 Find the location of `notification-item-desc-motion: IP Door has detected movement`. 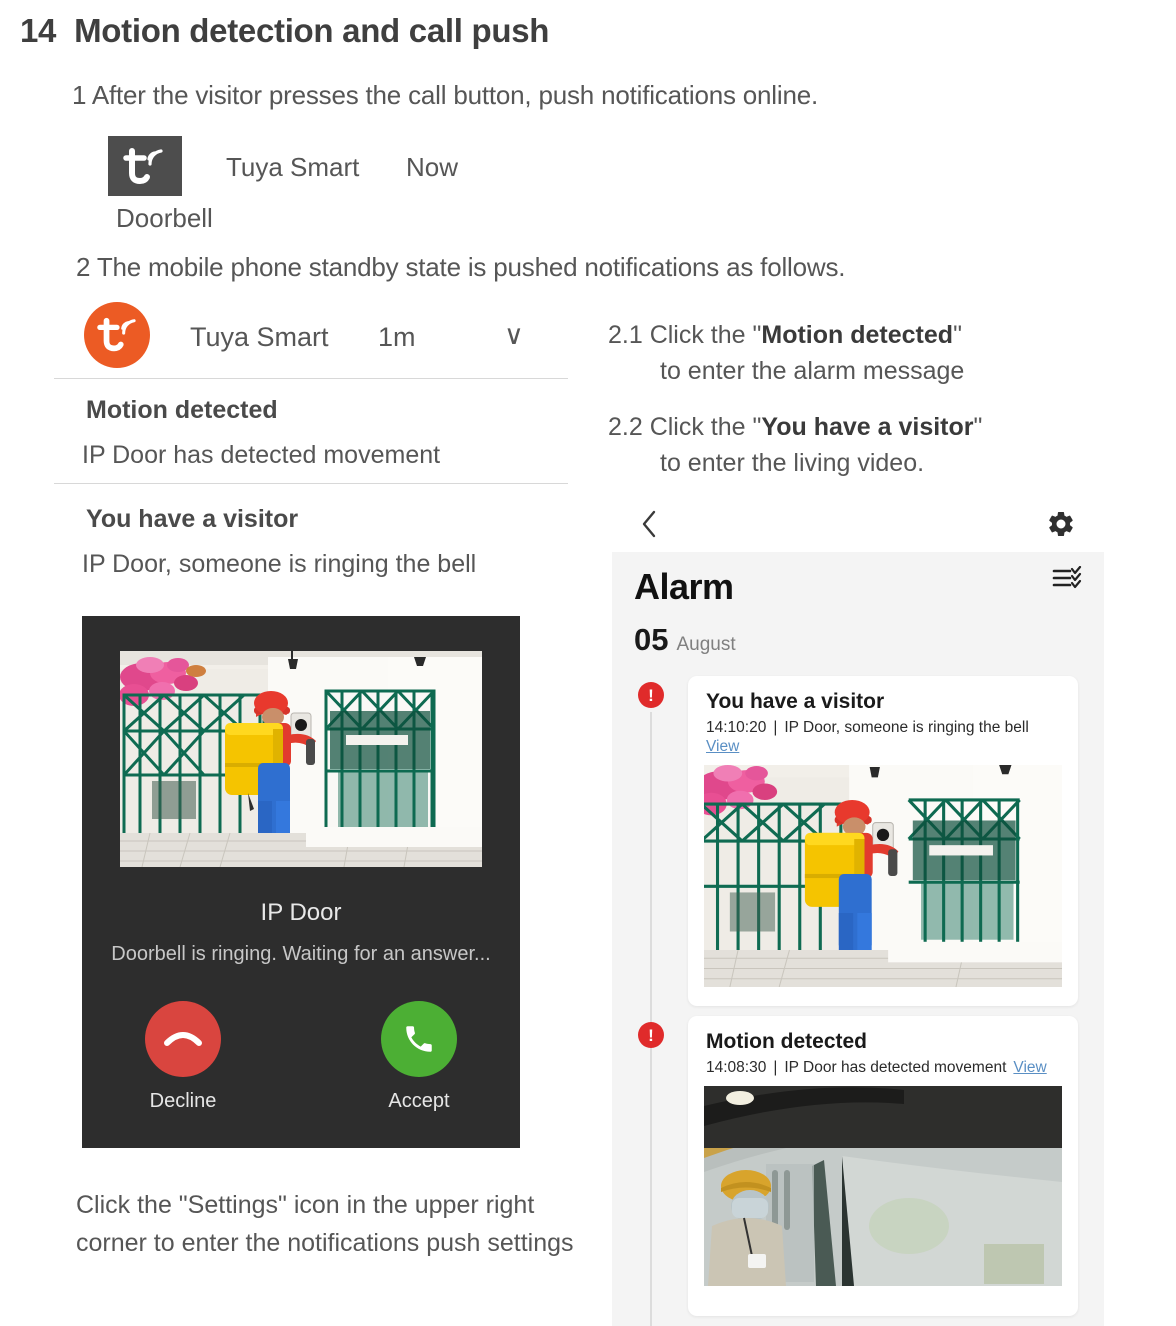

notification-item-desc-motion: IP Door has detected movement is located at coordinates (261, 455).